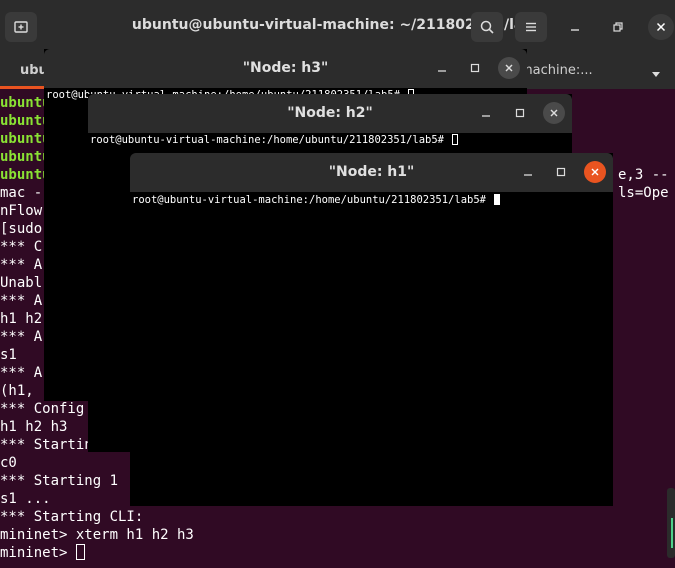 Image resolution: width=675 pixels, height=568 pixels. I want to click on xterm-title-h2: "Node: h2", so click(330, 113).